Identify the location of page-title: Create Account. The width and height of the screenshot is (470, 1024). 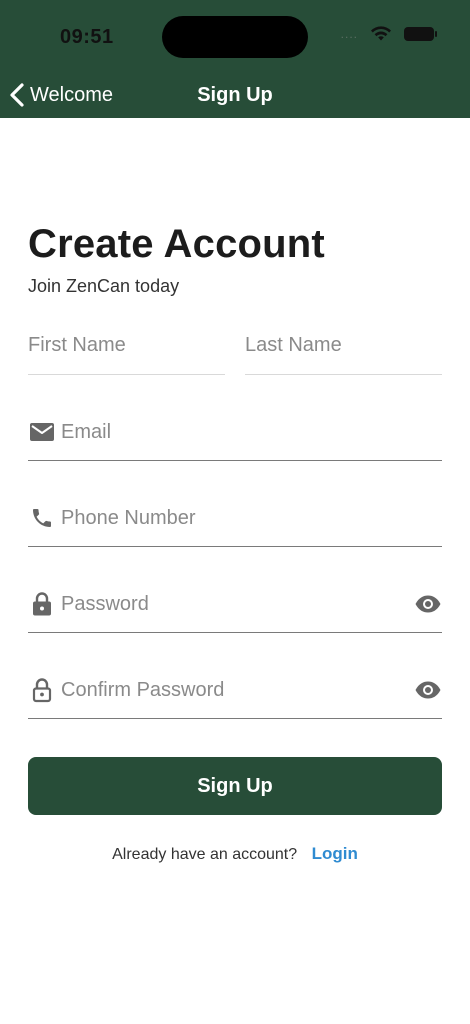
(176, 244).